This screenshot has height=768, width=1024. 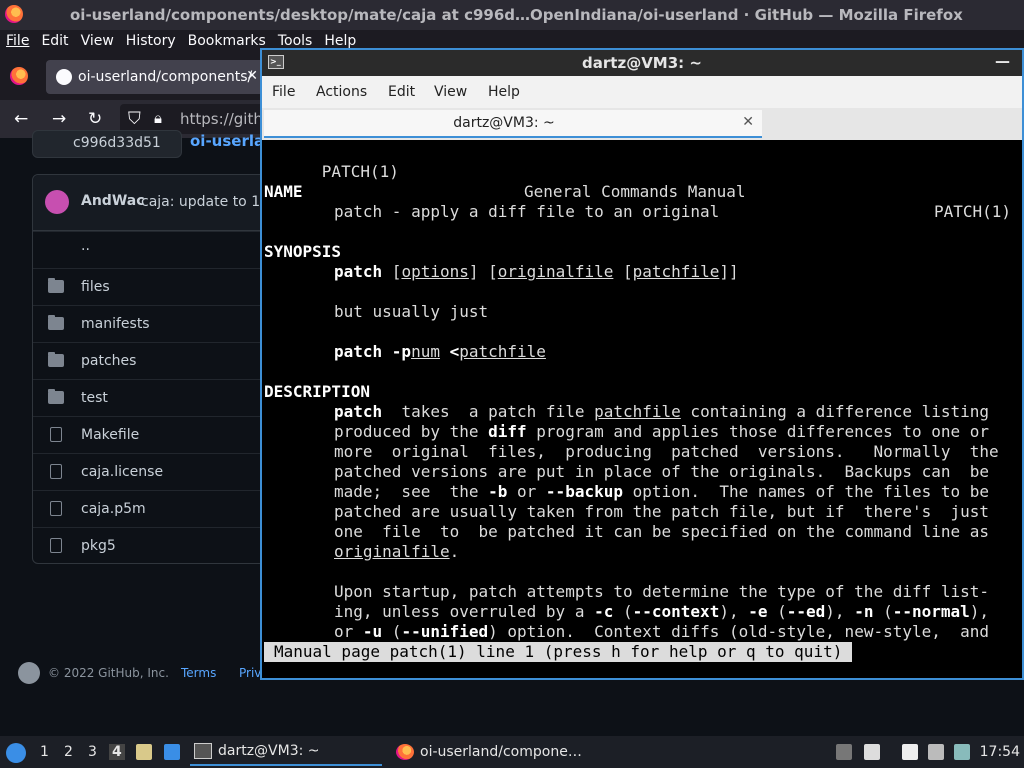 I want to click on term-menu-file: File, so click(x=283, y=92).